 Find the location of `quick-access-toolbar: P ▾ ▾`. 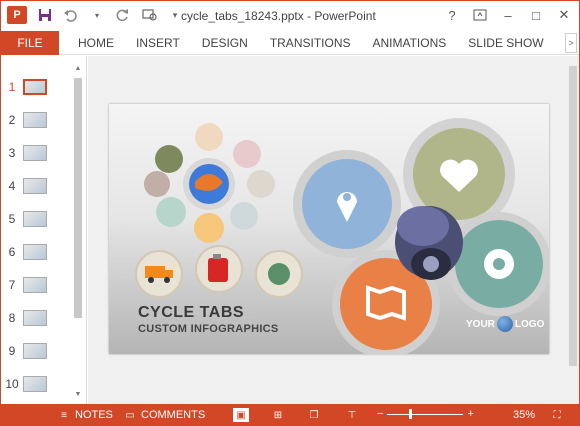

quick-access-toolbar: P ▾ ▾ is located at coordinates (95, 15).